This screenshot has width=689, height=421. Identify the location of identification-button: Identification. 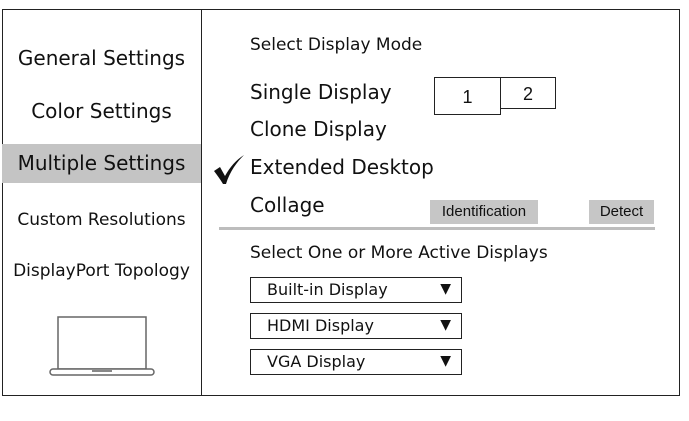
(484, 212).